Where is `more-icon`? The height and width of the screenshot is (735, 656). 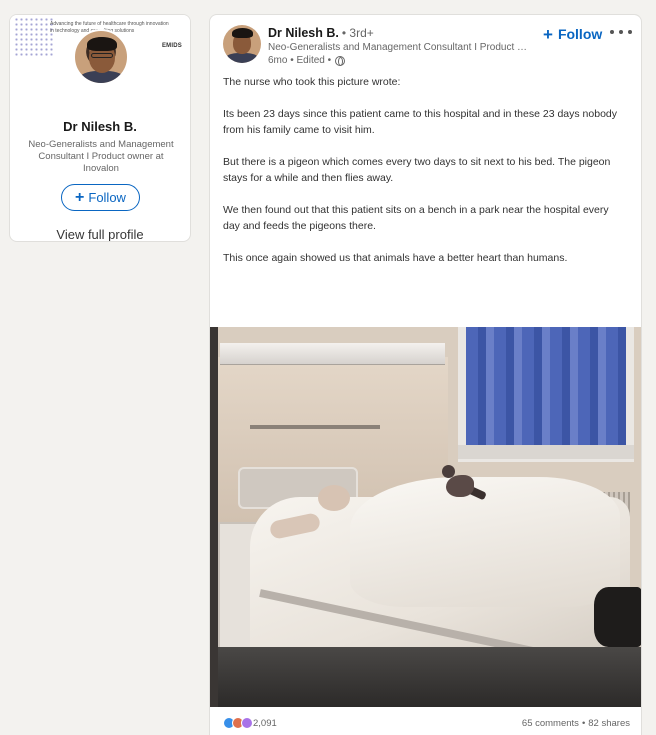 more-icon is located at coordinates (621, 32).